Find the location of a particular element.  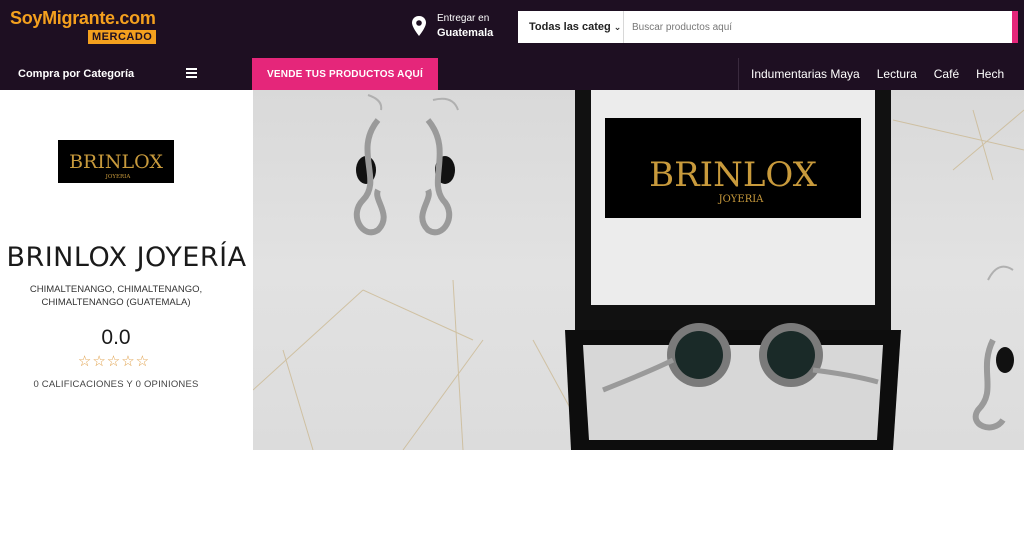

search-category-label: Todas las categ is located at coordinates (570, 27).